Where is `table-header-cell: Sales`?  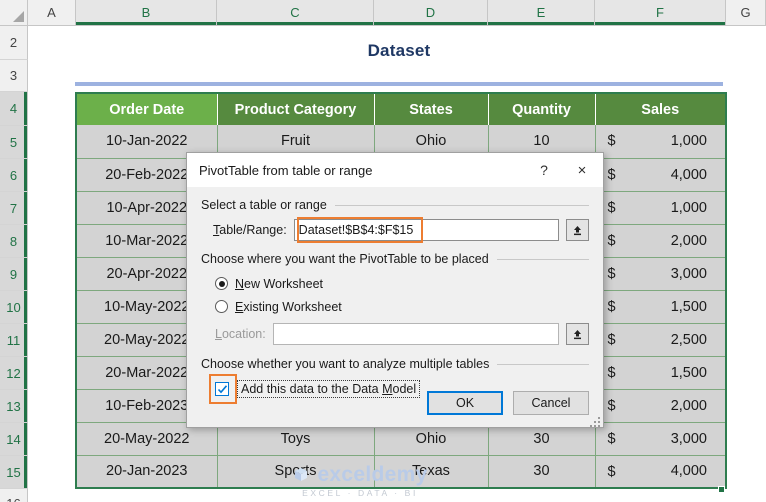
table-header-cell: Sales is located at coordinates (660, 109).